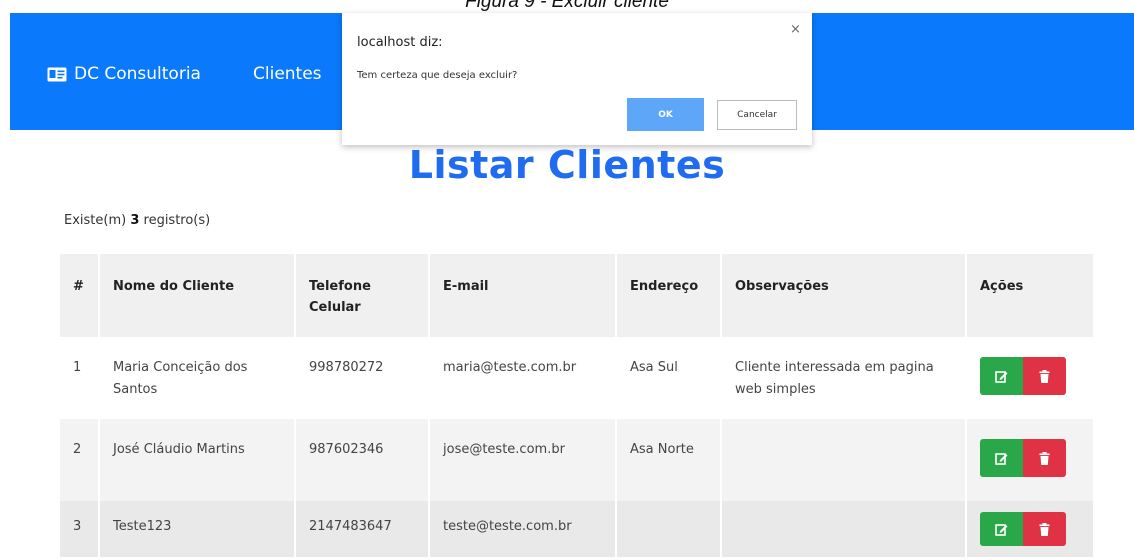 The height and width of the screenshot is (560, 1134). I want to click on header-nome: Nome do Cliente, so click(197, 295).